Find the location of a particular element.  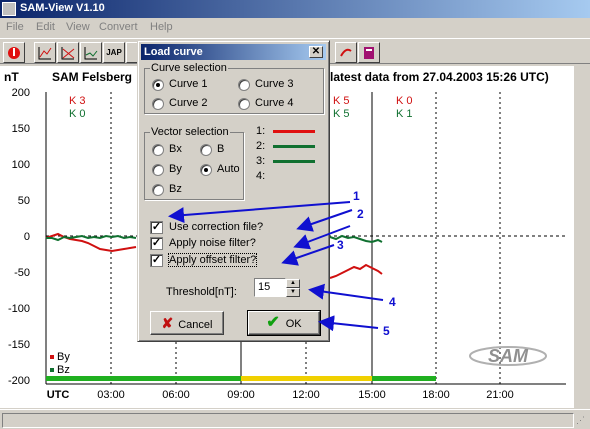

annotation-label-3: 3 is located at coordinates (340, 245).